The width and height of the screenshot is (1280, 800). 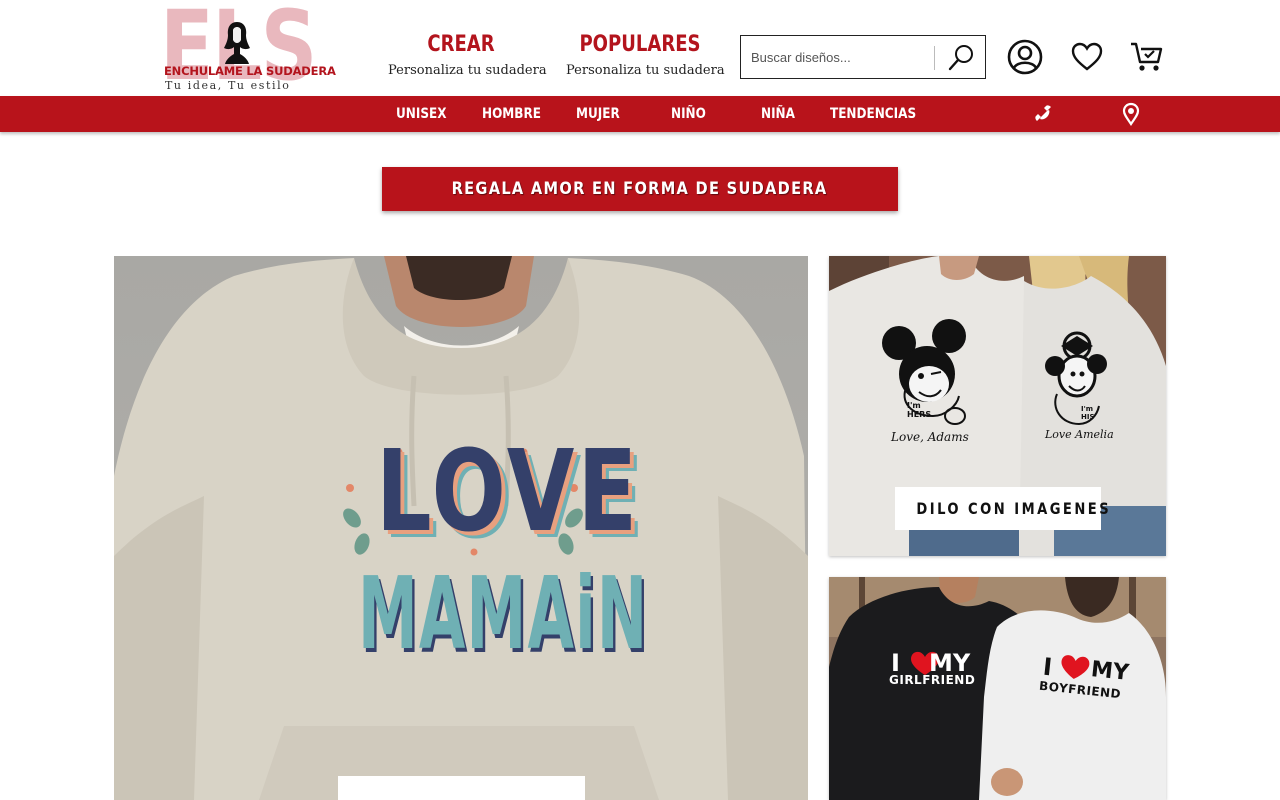 I want to click on card-i-love-my-hoodies: I MY GIRLFRIEND I MY BOYFRIEND, so click(x=997, y=688).